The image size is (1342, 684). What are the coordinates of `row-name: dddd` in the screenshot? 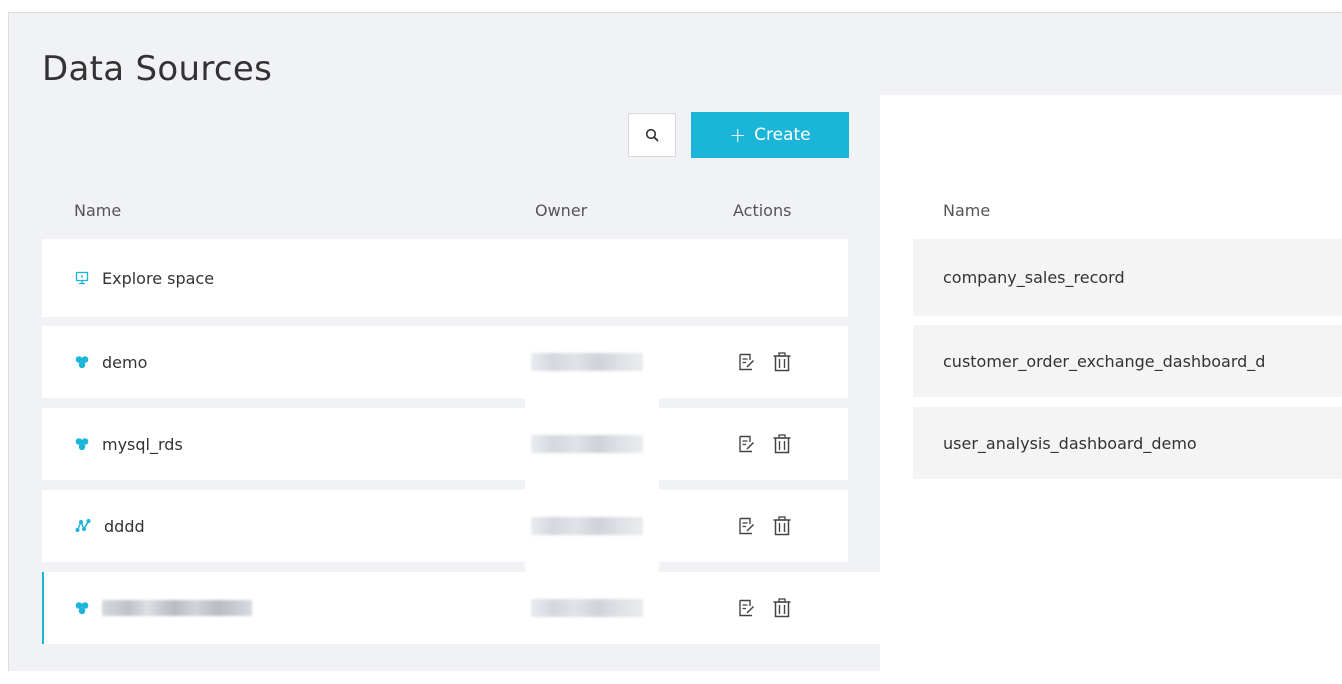 It's located at (124, 526).